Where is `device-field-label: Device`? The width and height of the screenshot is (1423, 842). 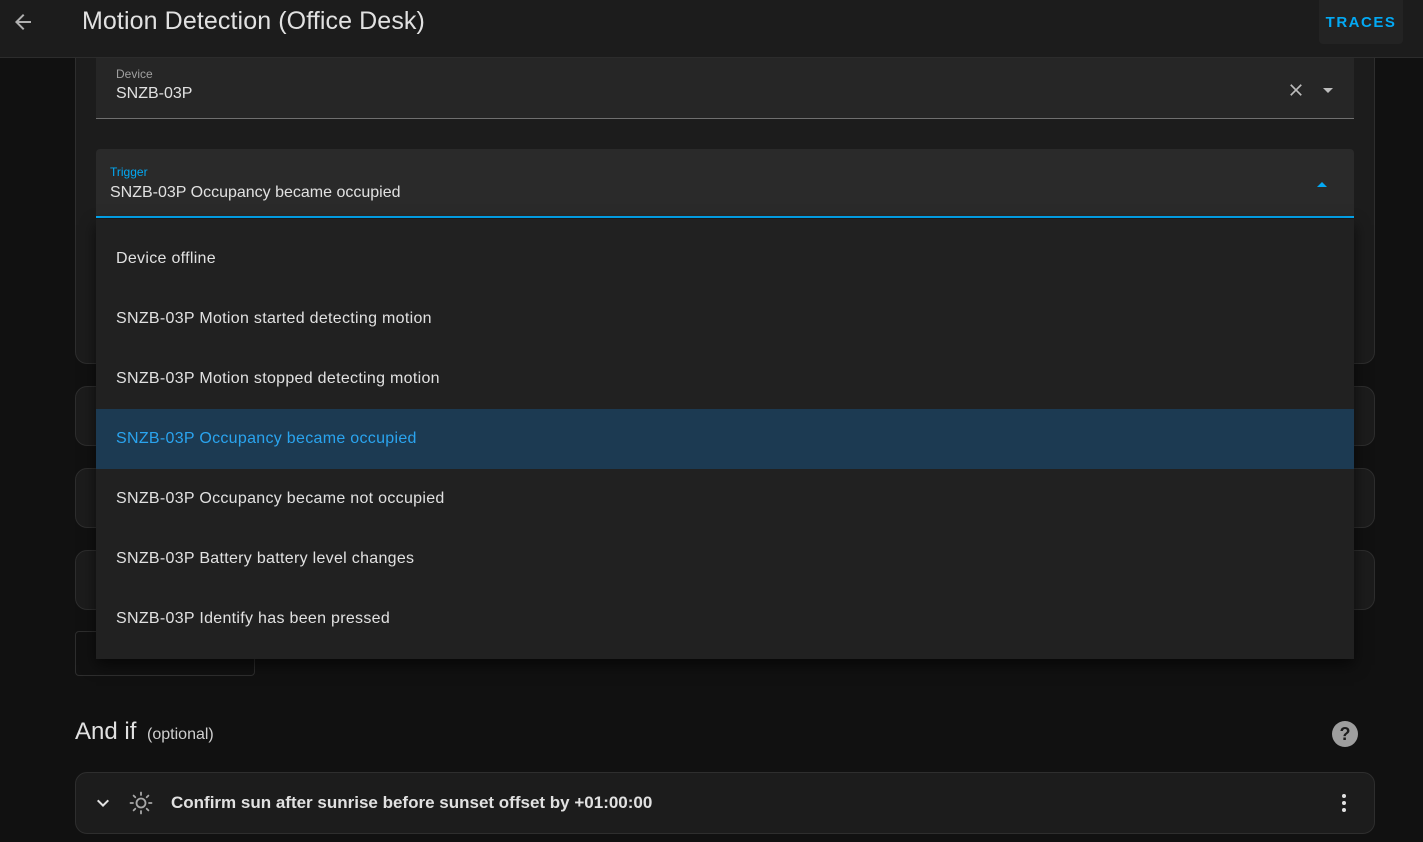 device-field-label: Device is located at coordinates (134, 74).